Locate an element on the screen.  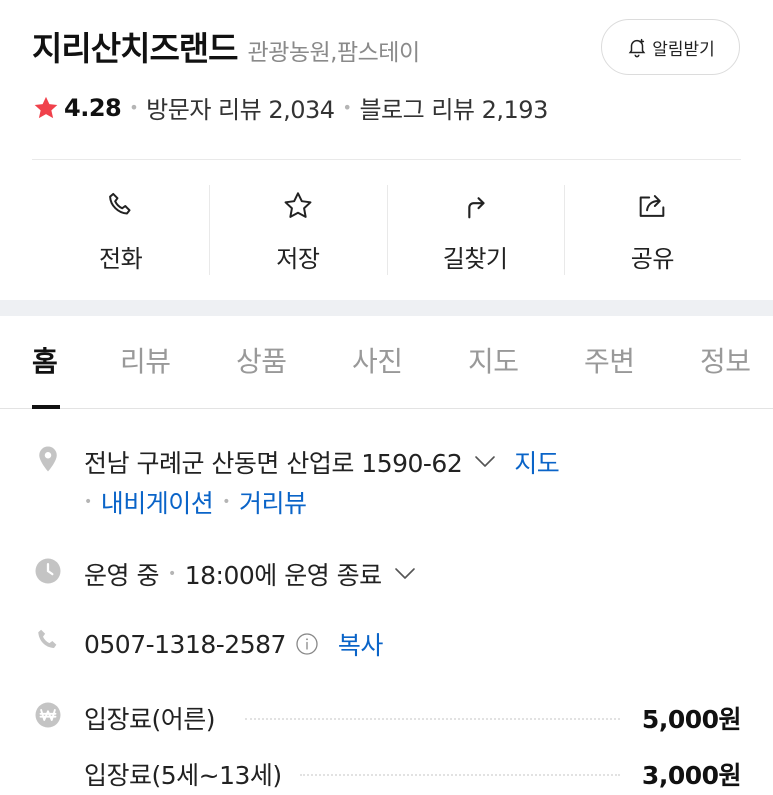
star-outline-icon is located at coordinates (298, 205).